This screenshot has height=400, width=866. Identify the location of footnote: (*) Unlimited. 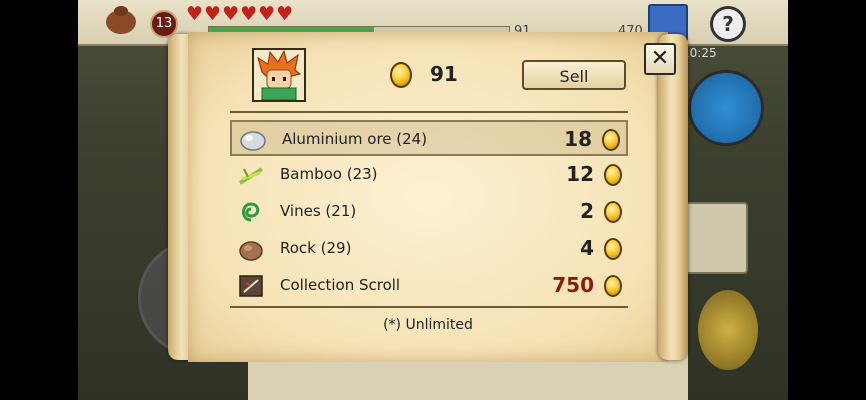
(428, 325).